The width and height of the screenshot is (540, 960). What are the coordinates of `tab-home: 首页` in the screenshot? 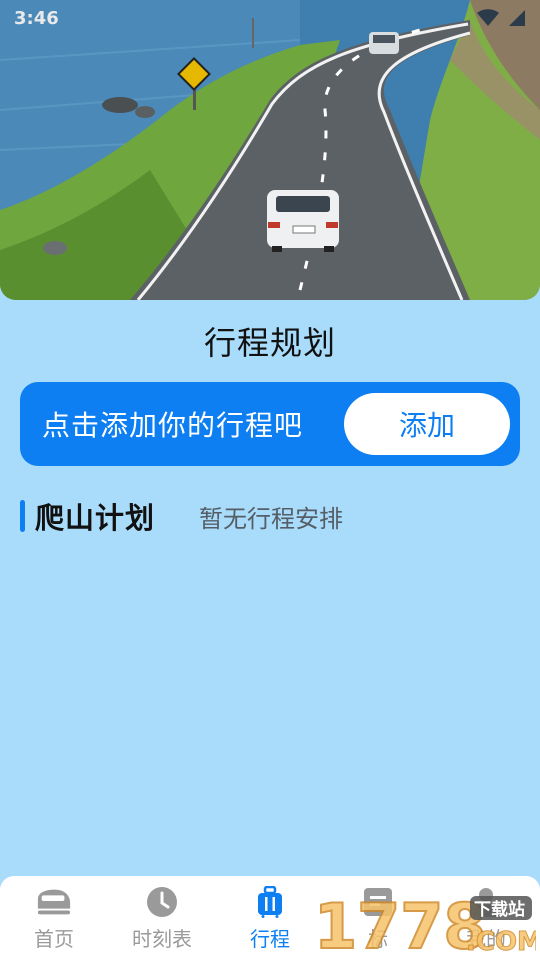 It's located at (54, 918).